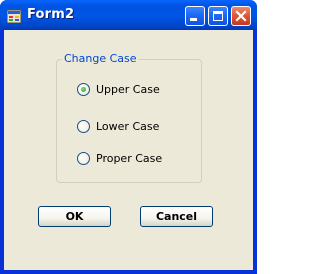  Describe the element at coordinates (14, 16) in the screenshot. I see `form-icon` at that location.